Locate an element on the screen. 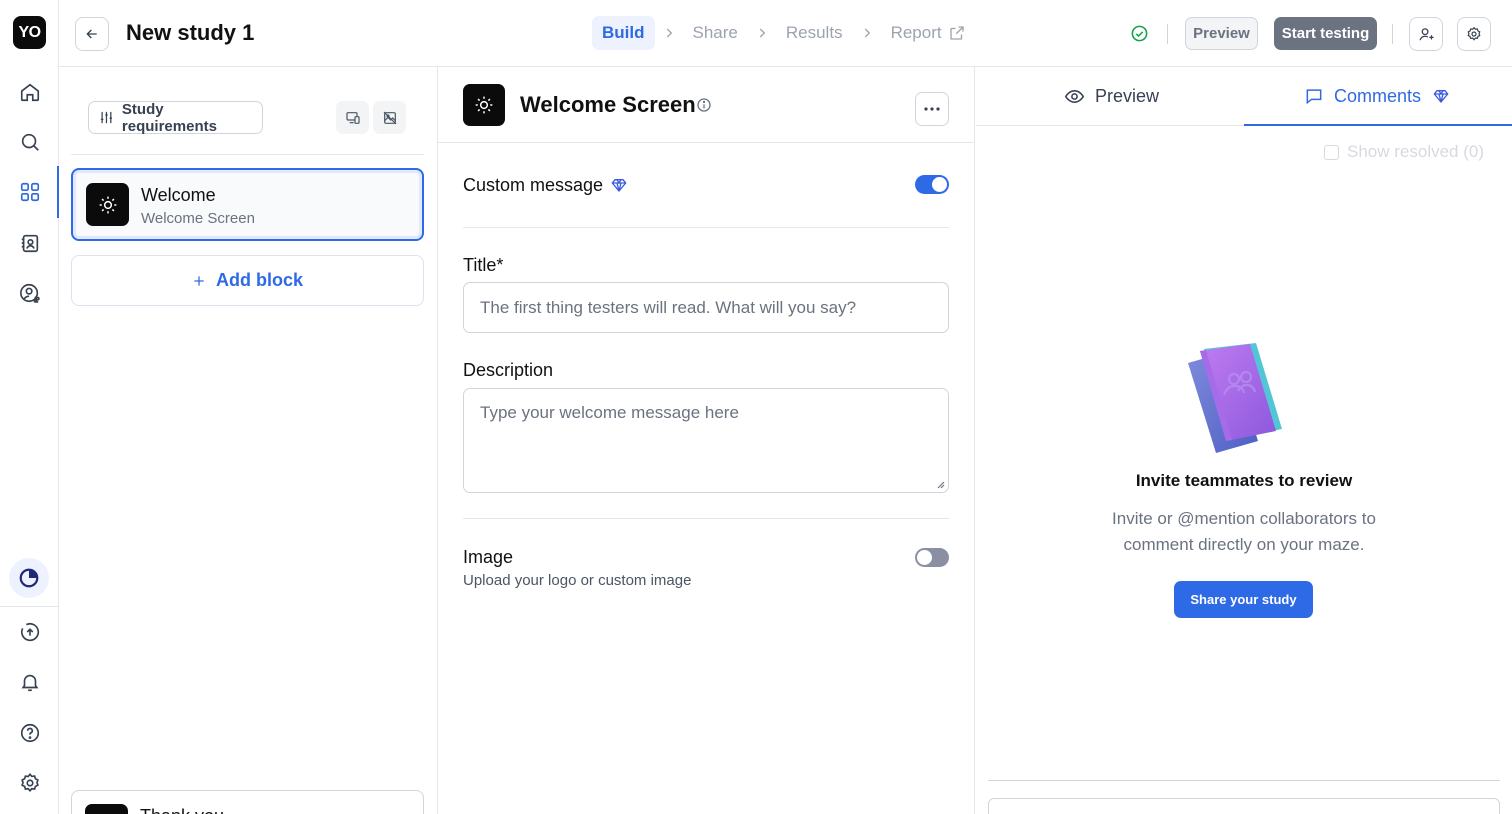  show-resolved-checkbox: Show resolved (0) is located at coordinates (1404, 152).